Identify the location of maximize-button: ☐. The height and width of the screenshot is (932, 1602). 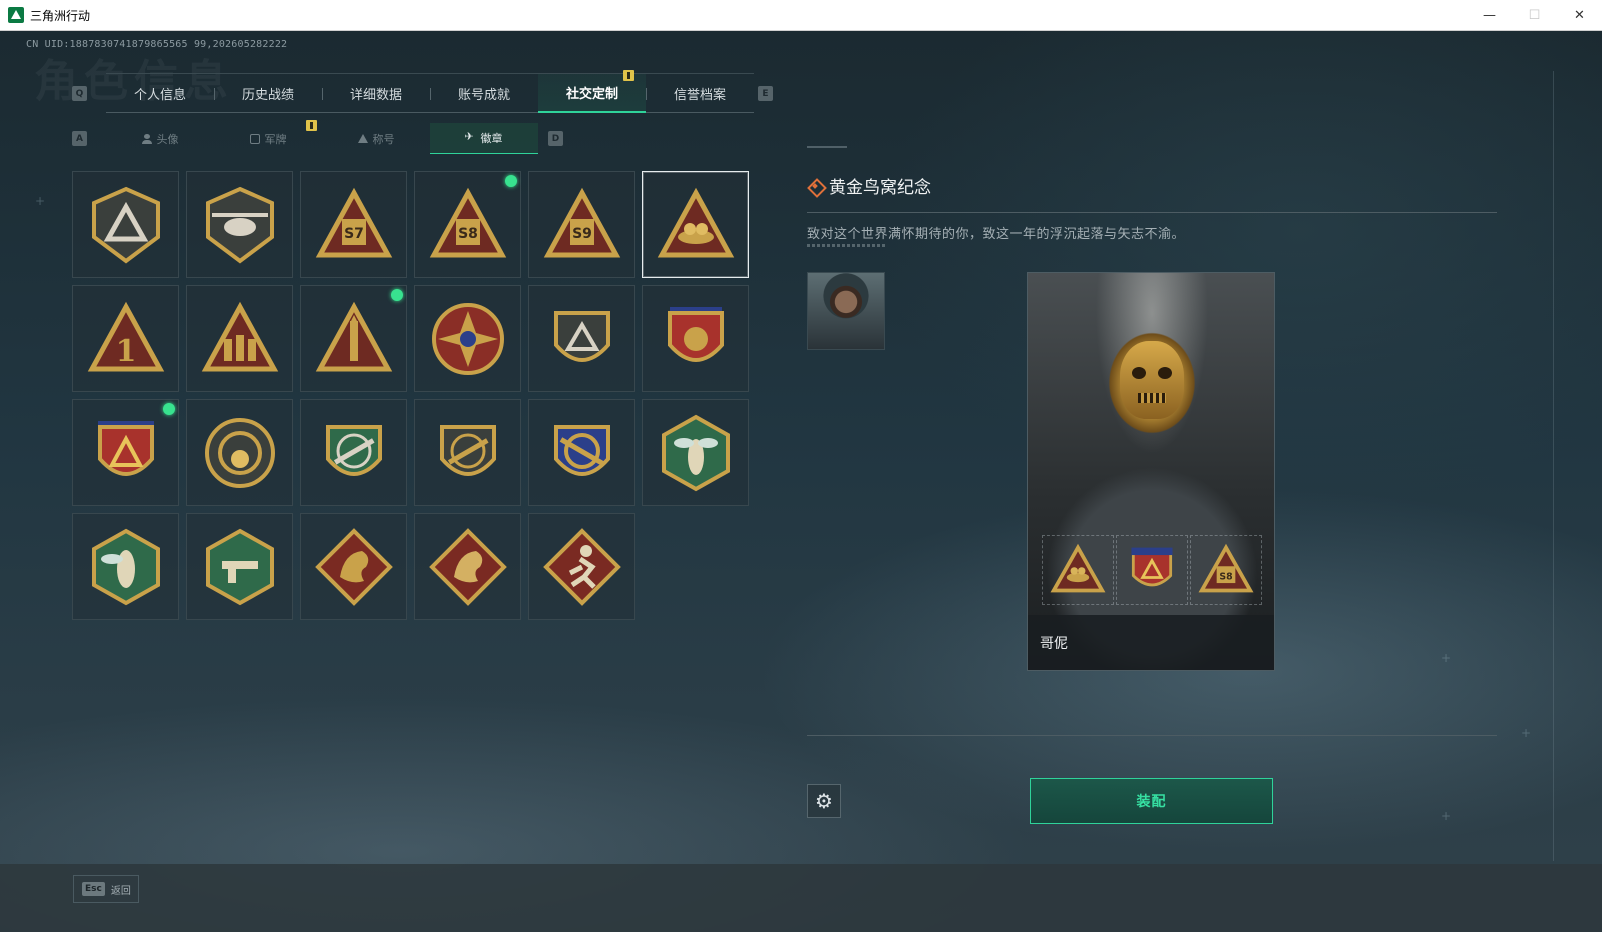
(1534, 15).